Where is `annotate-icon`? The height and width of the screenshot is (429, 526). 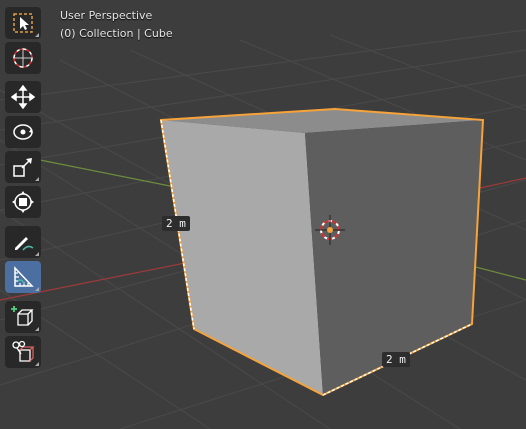
annotate-icon is located at coordinates (24, 244).